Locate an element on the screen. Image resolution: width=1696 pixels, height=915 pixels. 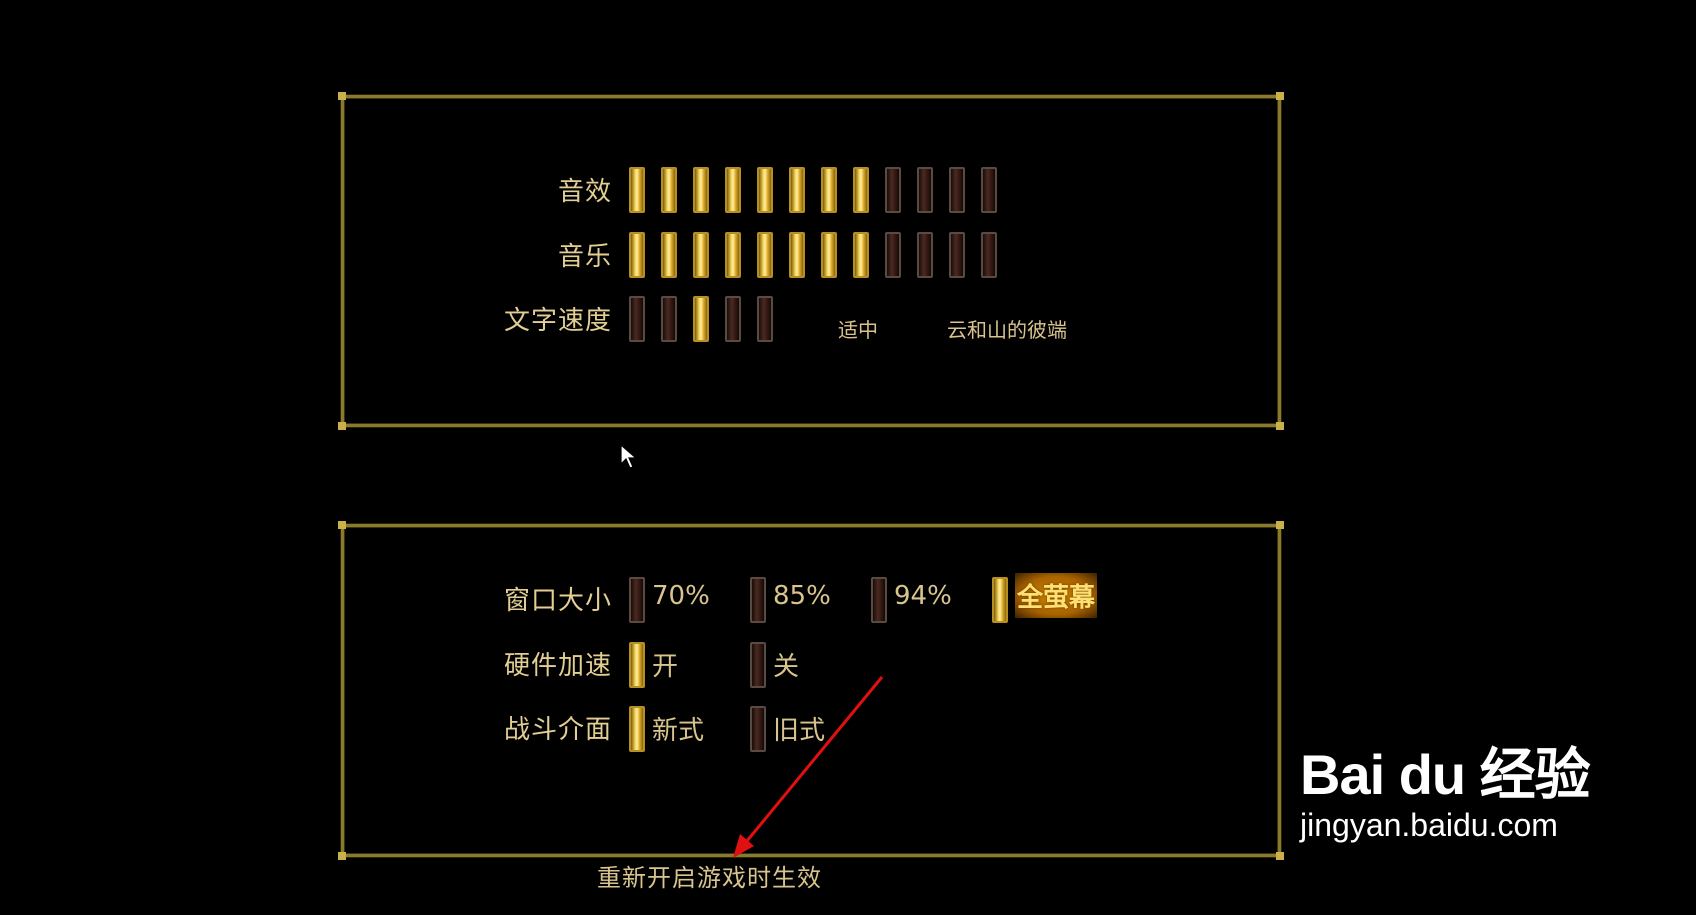
baidu-url: jingyan.baidu.com is located at coordinates (1429, 825).